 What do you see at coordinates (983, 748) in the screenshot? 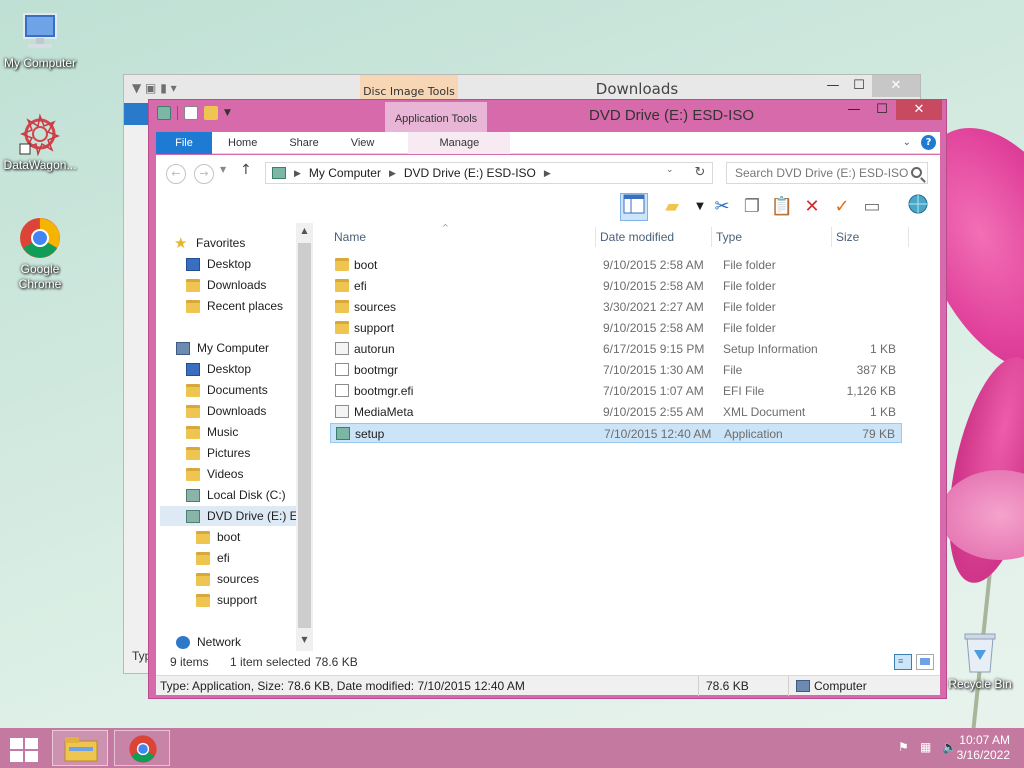
I see `clock: 10:07 AM 3/16/2022` at bounding box center [983, 748].